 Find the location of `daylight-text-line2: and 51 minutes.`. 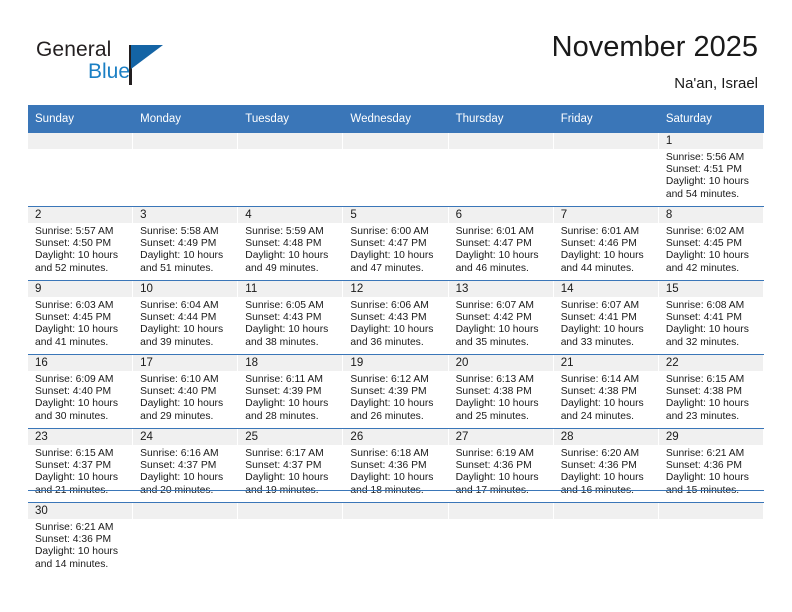

daylight-text-line2: and 51 minutes. is located at coordinates (177, 268).